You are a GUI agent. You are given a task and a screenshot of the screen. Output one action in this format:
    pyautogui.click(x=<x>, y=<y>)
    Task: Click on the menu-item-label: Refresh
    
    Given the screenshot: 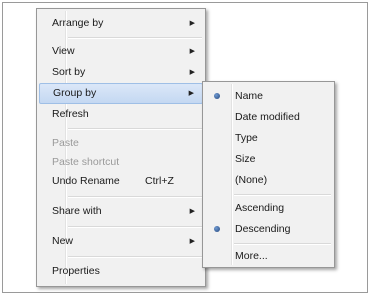 What is the action you would take?
    pyautogui.click(x=70, y=114)
    